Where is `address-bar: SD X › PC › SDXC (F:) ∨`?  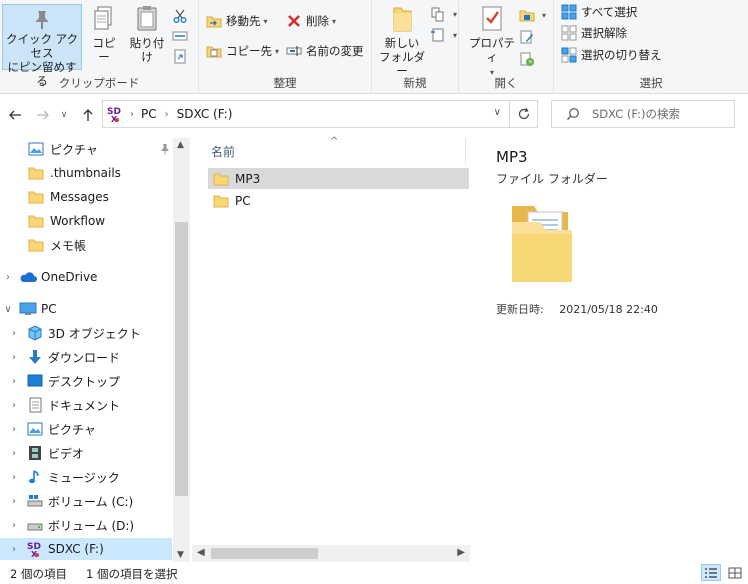 address-bar: SD X › PC › SDXC (F:) ∨ is located at coordinates (306, 114).